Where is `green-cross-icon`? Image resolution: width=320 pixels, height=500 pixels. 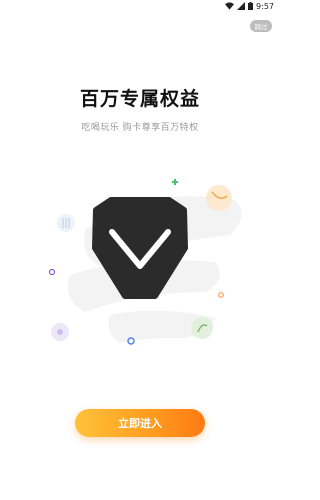
green-cross-icon is located at coordinates (175, 182).